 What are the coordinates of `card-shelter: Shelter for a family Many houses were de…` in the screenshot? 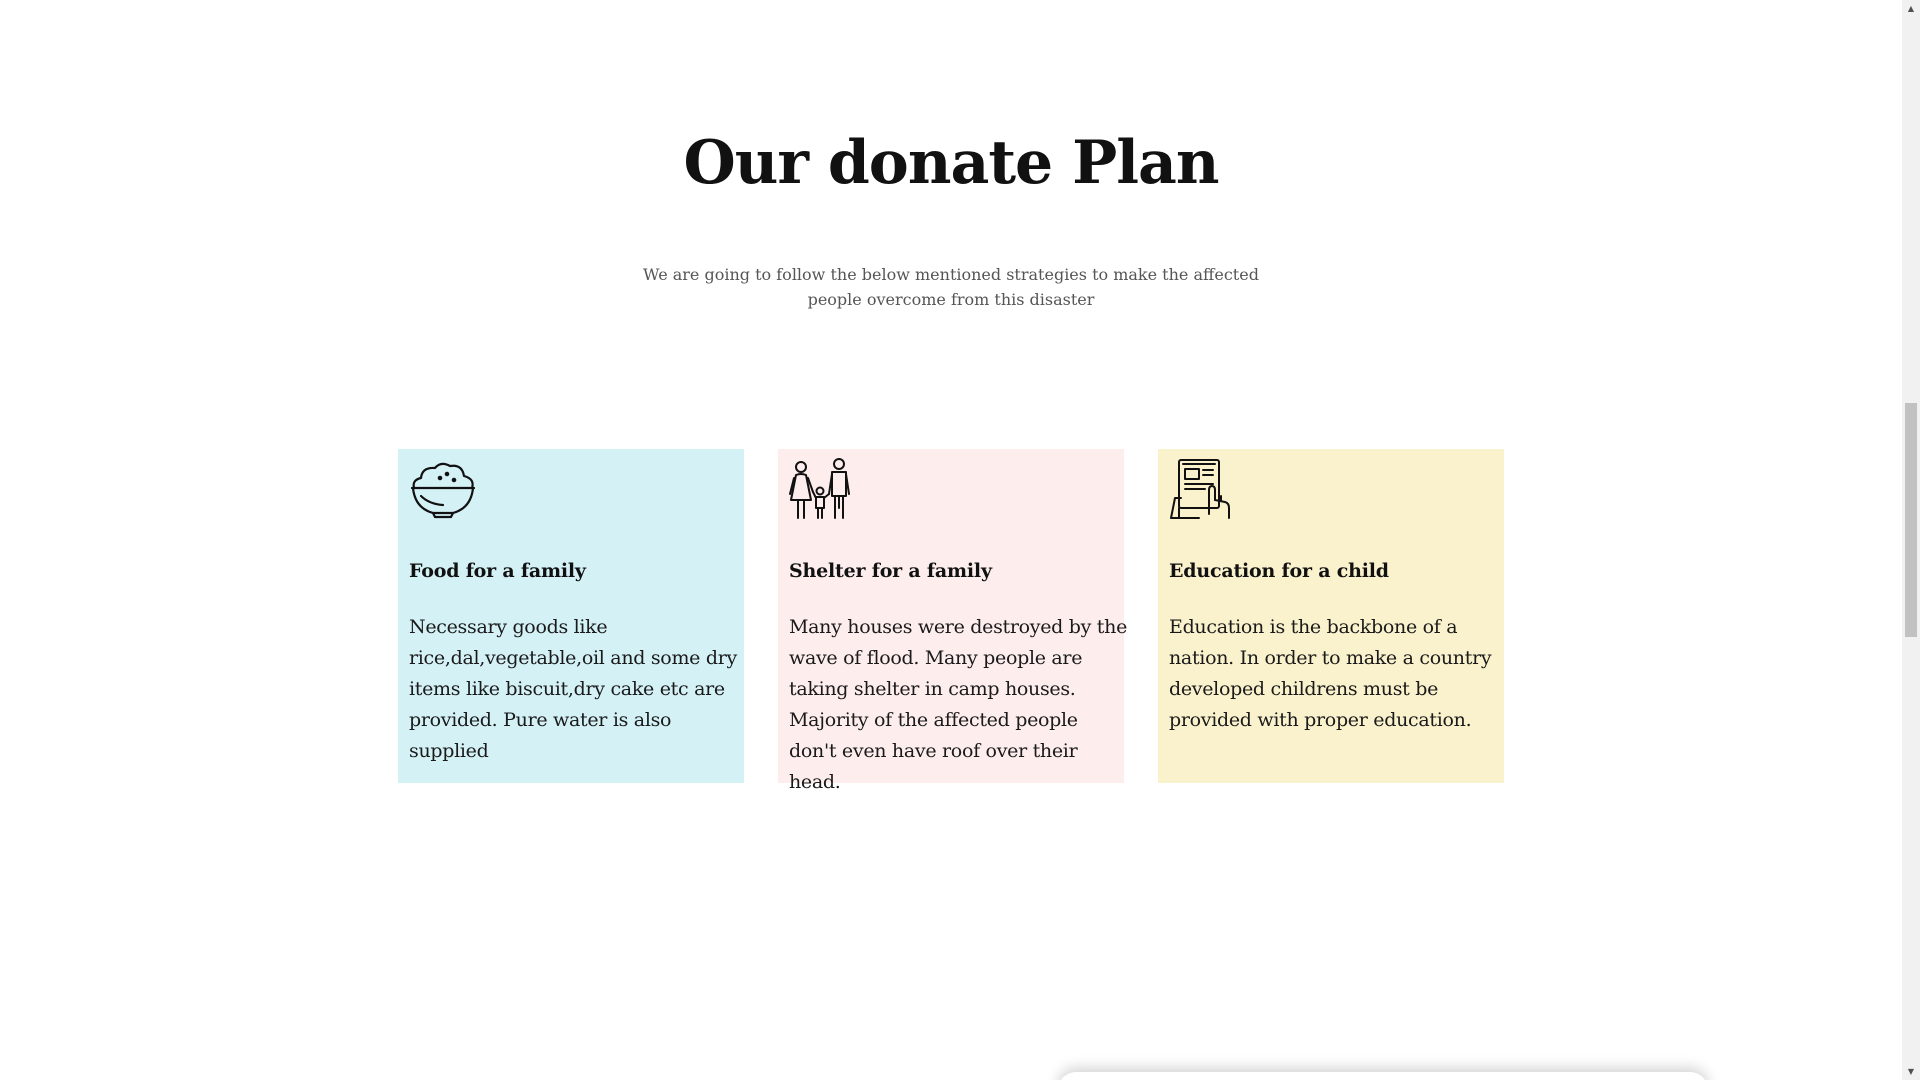 It's located at (952, 621).